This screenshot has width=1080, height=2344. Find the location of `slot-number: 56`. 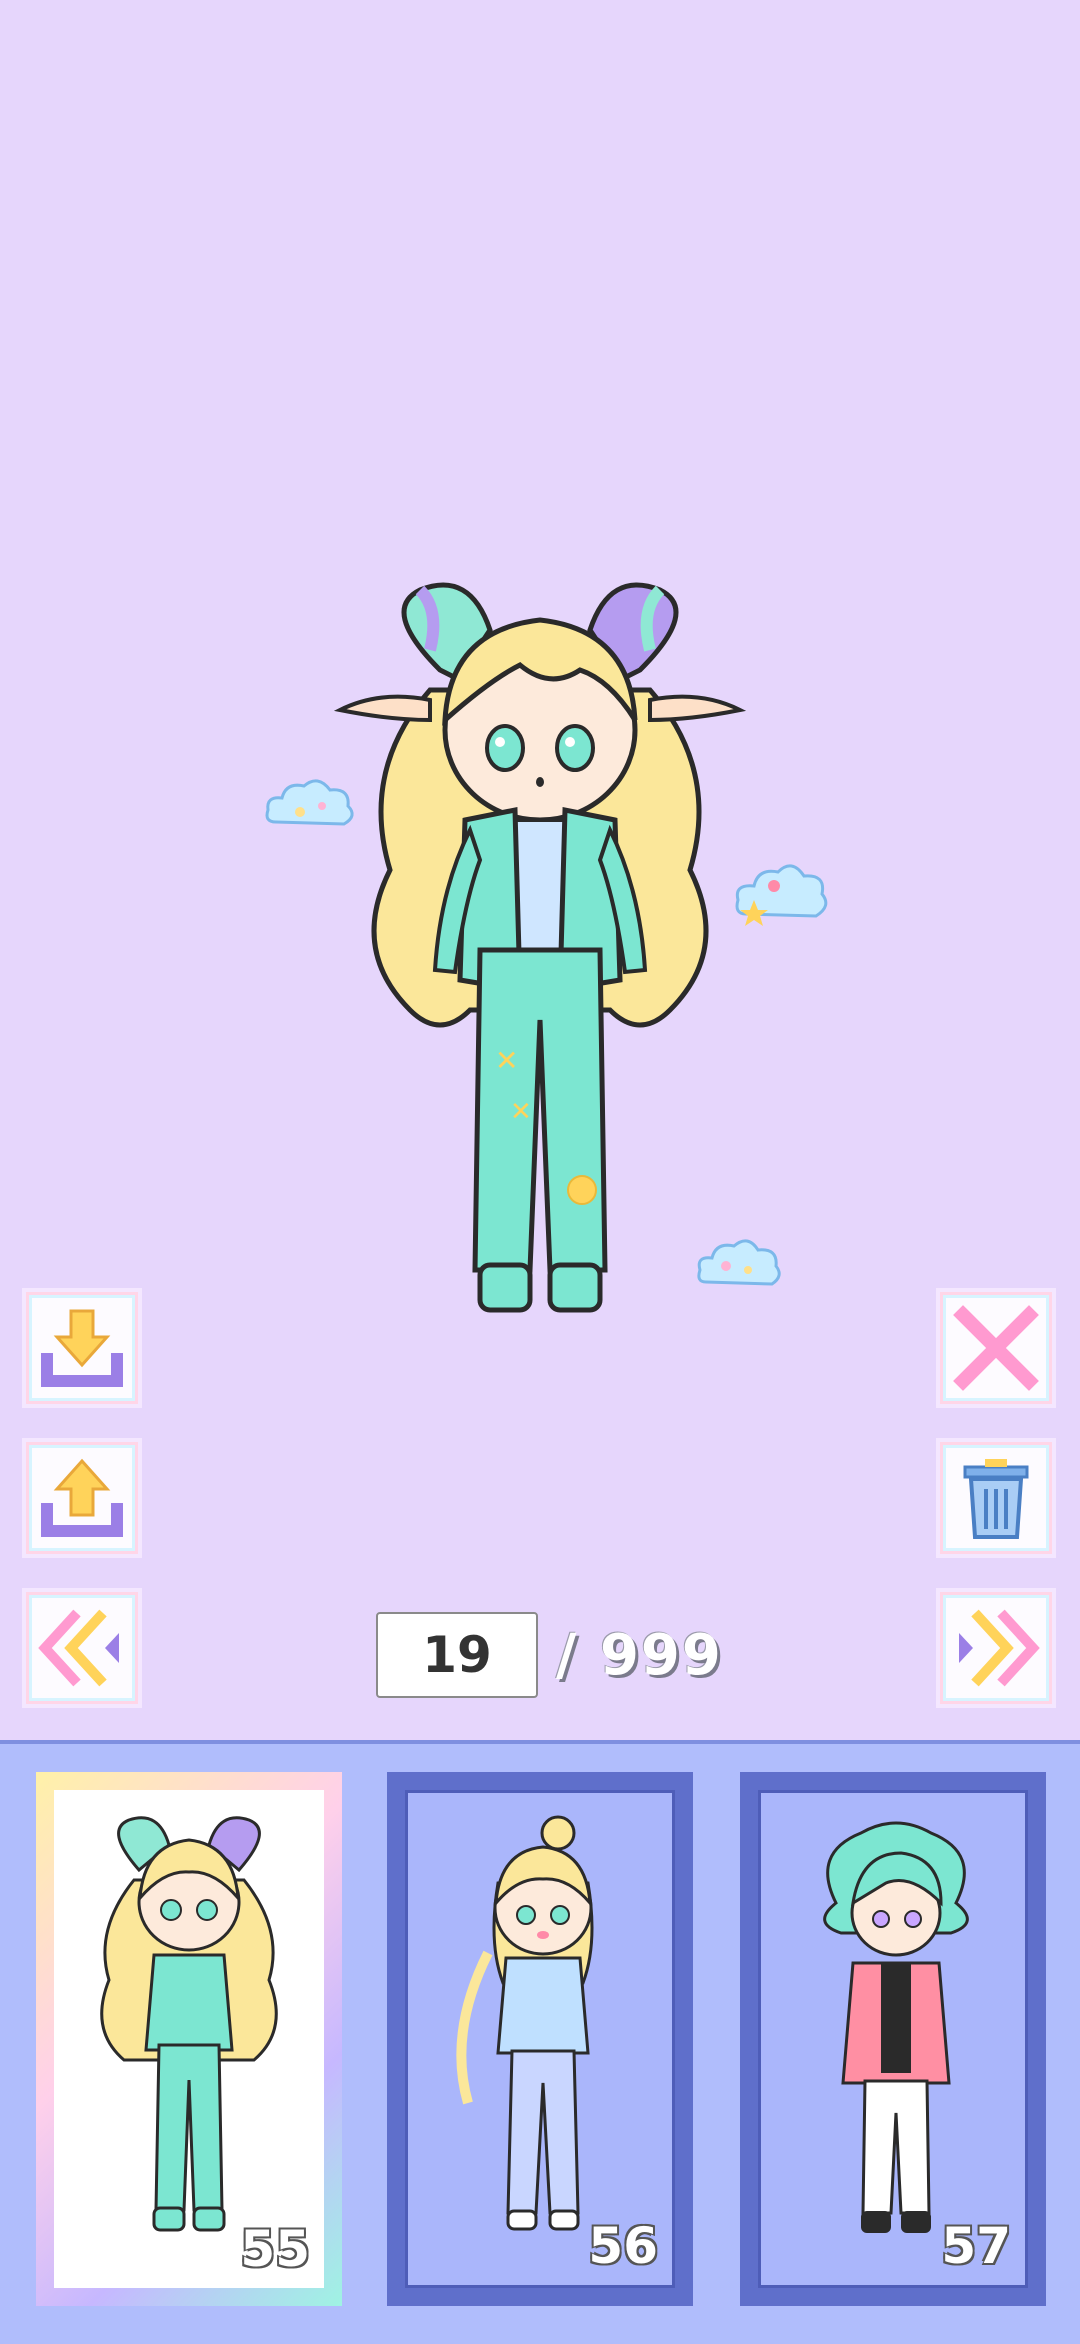

slot-number: 56 is located at coordinates (623, 2246).